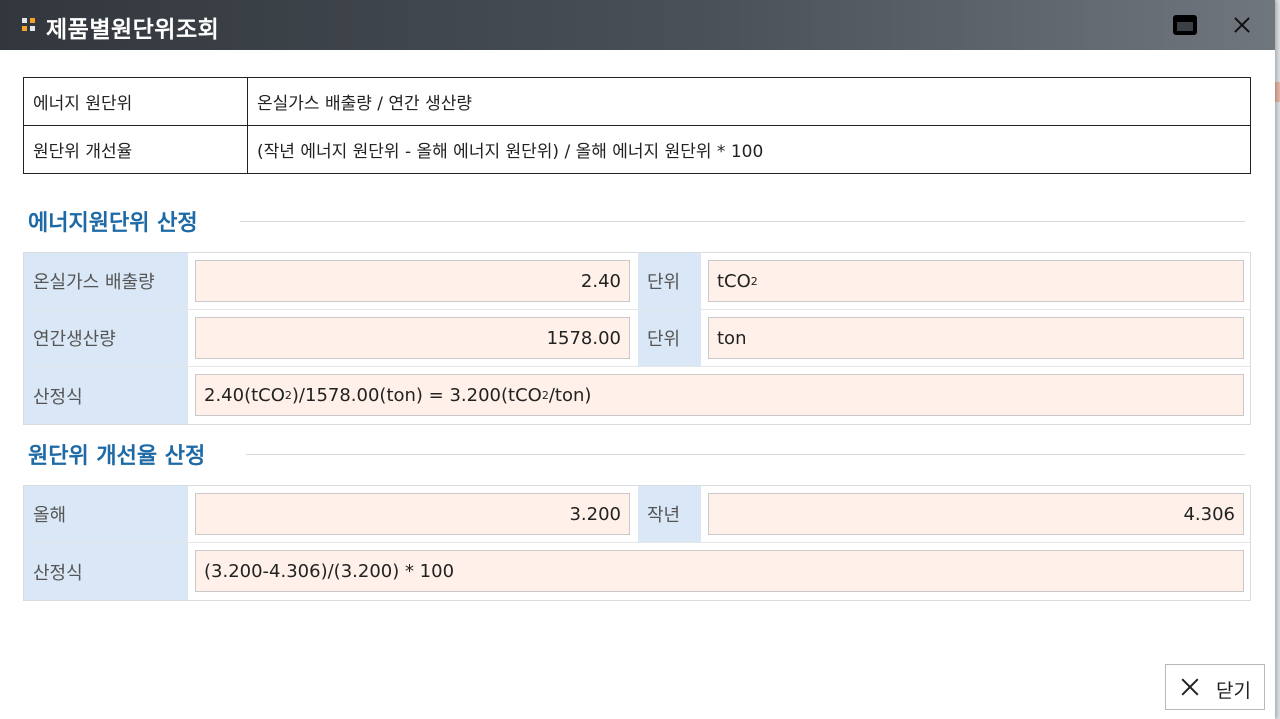 The image size is (1280, 719). Describe the element at coordinates (1185, 25) in the screenshot. I see `maximize-icon` at that location.